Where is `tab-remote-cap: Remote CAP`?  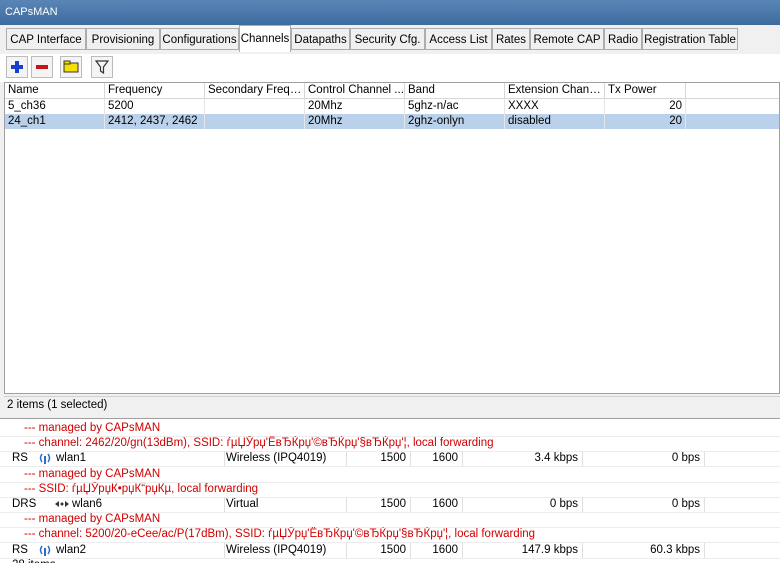
tab-remote-cap: Remote CAP is located at coordinates (567, 39).